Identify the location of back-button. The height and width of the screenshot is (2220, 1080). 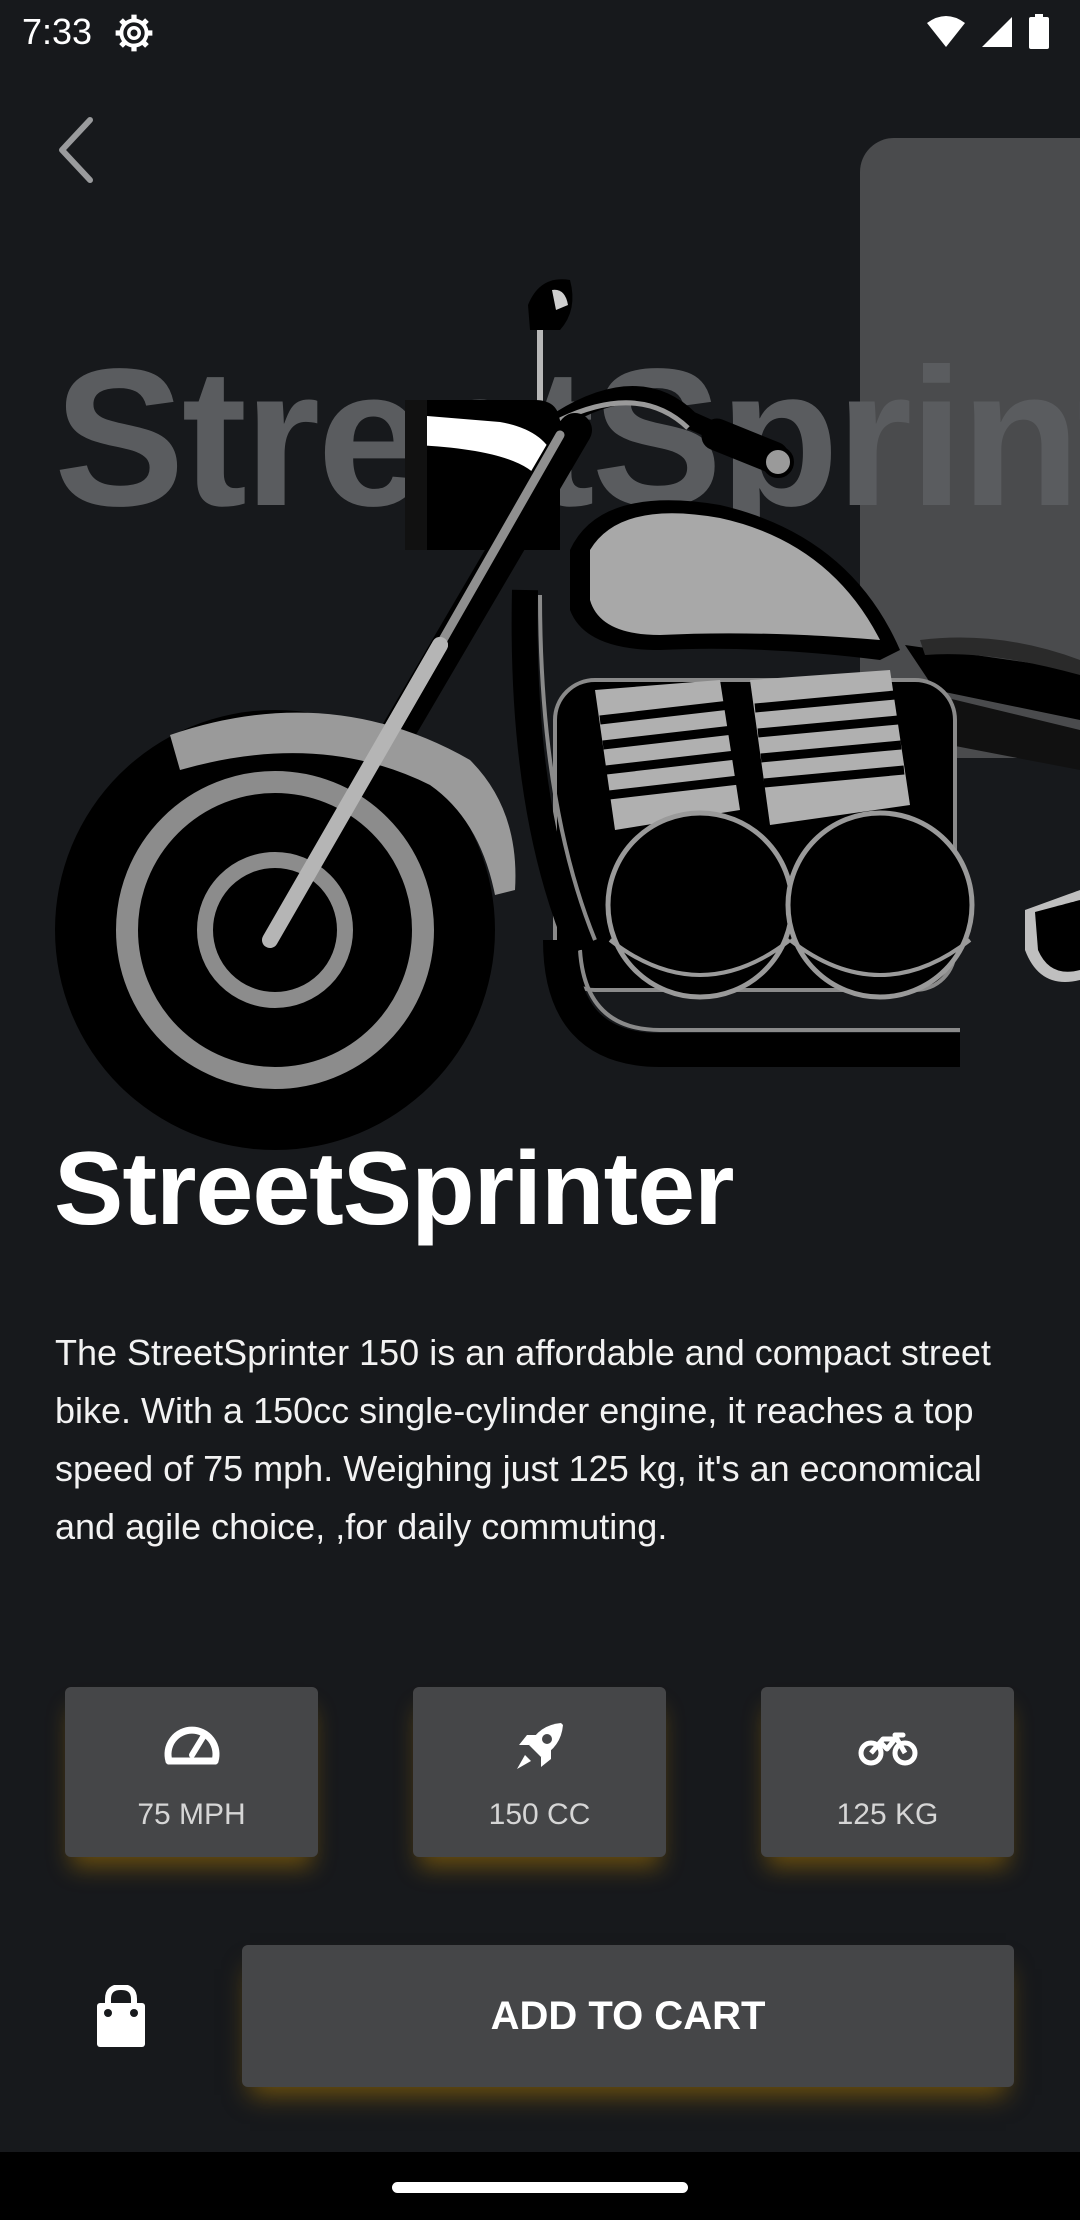
(76, 150).